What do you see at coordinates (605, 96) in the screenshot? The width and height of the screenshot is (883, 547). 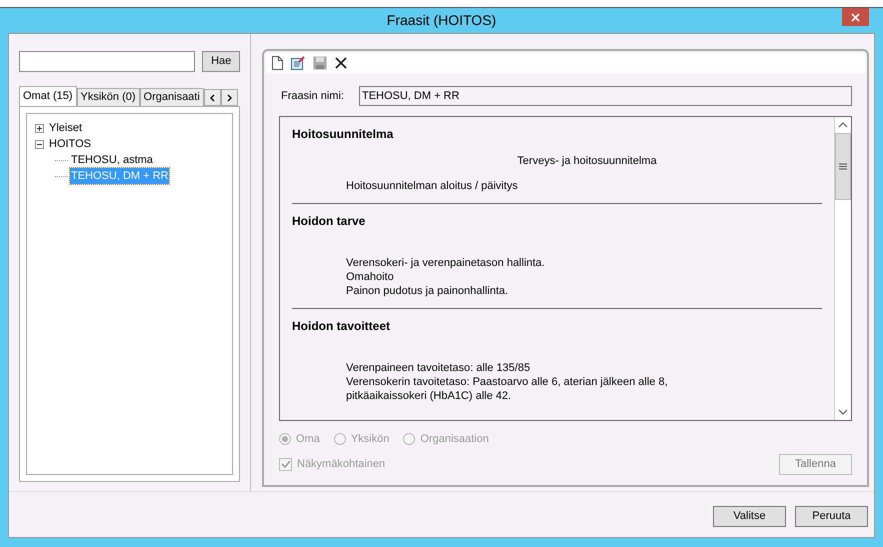 I see `name-field: TEHOSU, DM + RR` at bounding box center [605, 96].